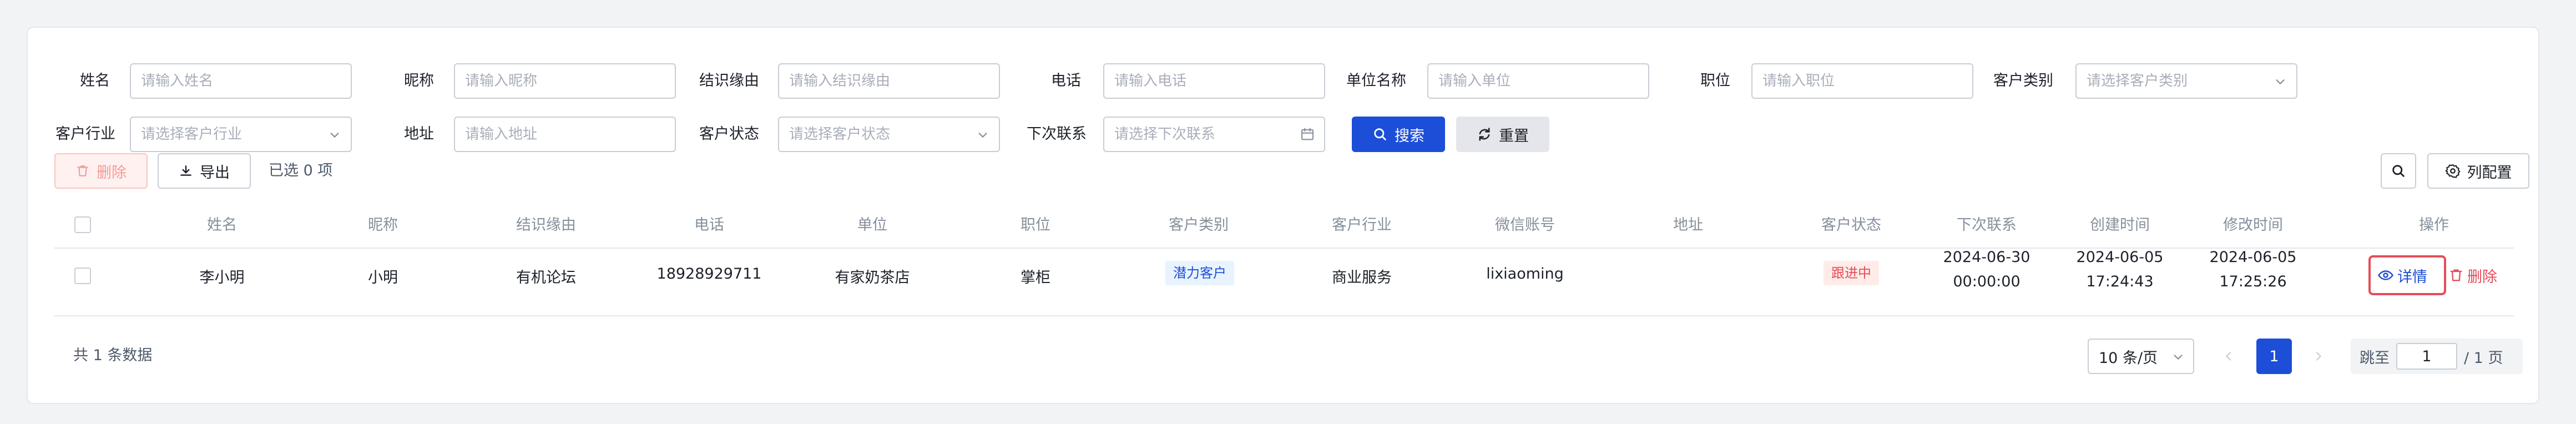  What do you see at coordinates (1165, 134) in the screenshot?
I see `next-contact-placeholder: 请选择下次联系` at bounding box center [1165, 134].